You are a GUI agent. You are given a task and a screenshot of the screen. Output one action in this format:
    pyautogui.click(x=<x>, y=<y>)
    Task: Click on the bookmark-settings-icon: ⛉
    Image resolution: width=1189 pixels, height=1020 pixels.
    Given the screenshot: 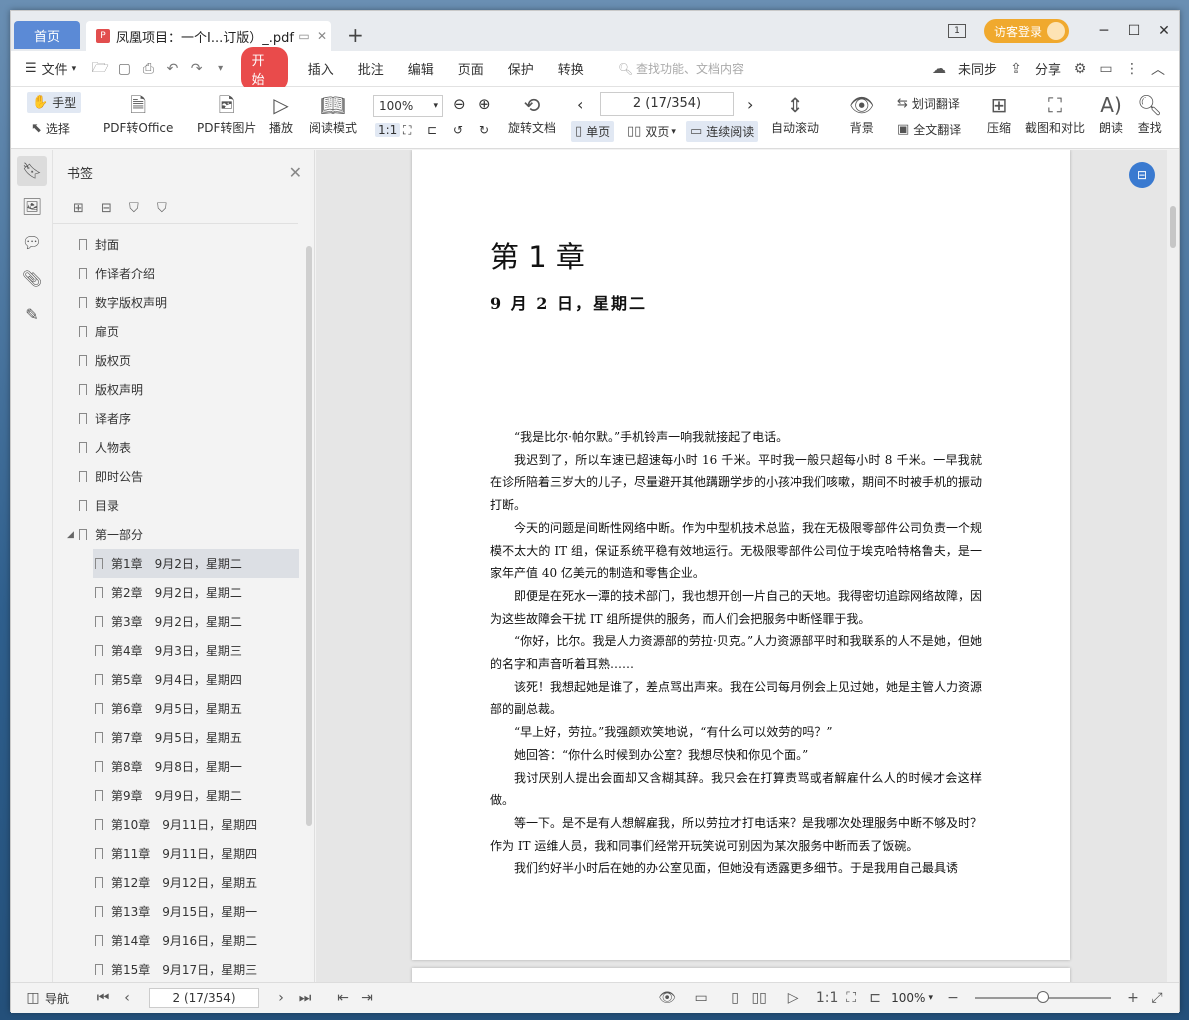 What is the action you would take?
    pyautogui.click(x=171, y=208)
    